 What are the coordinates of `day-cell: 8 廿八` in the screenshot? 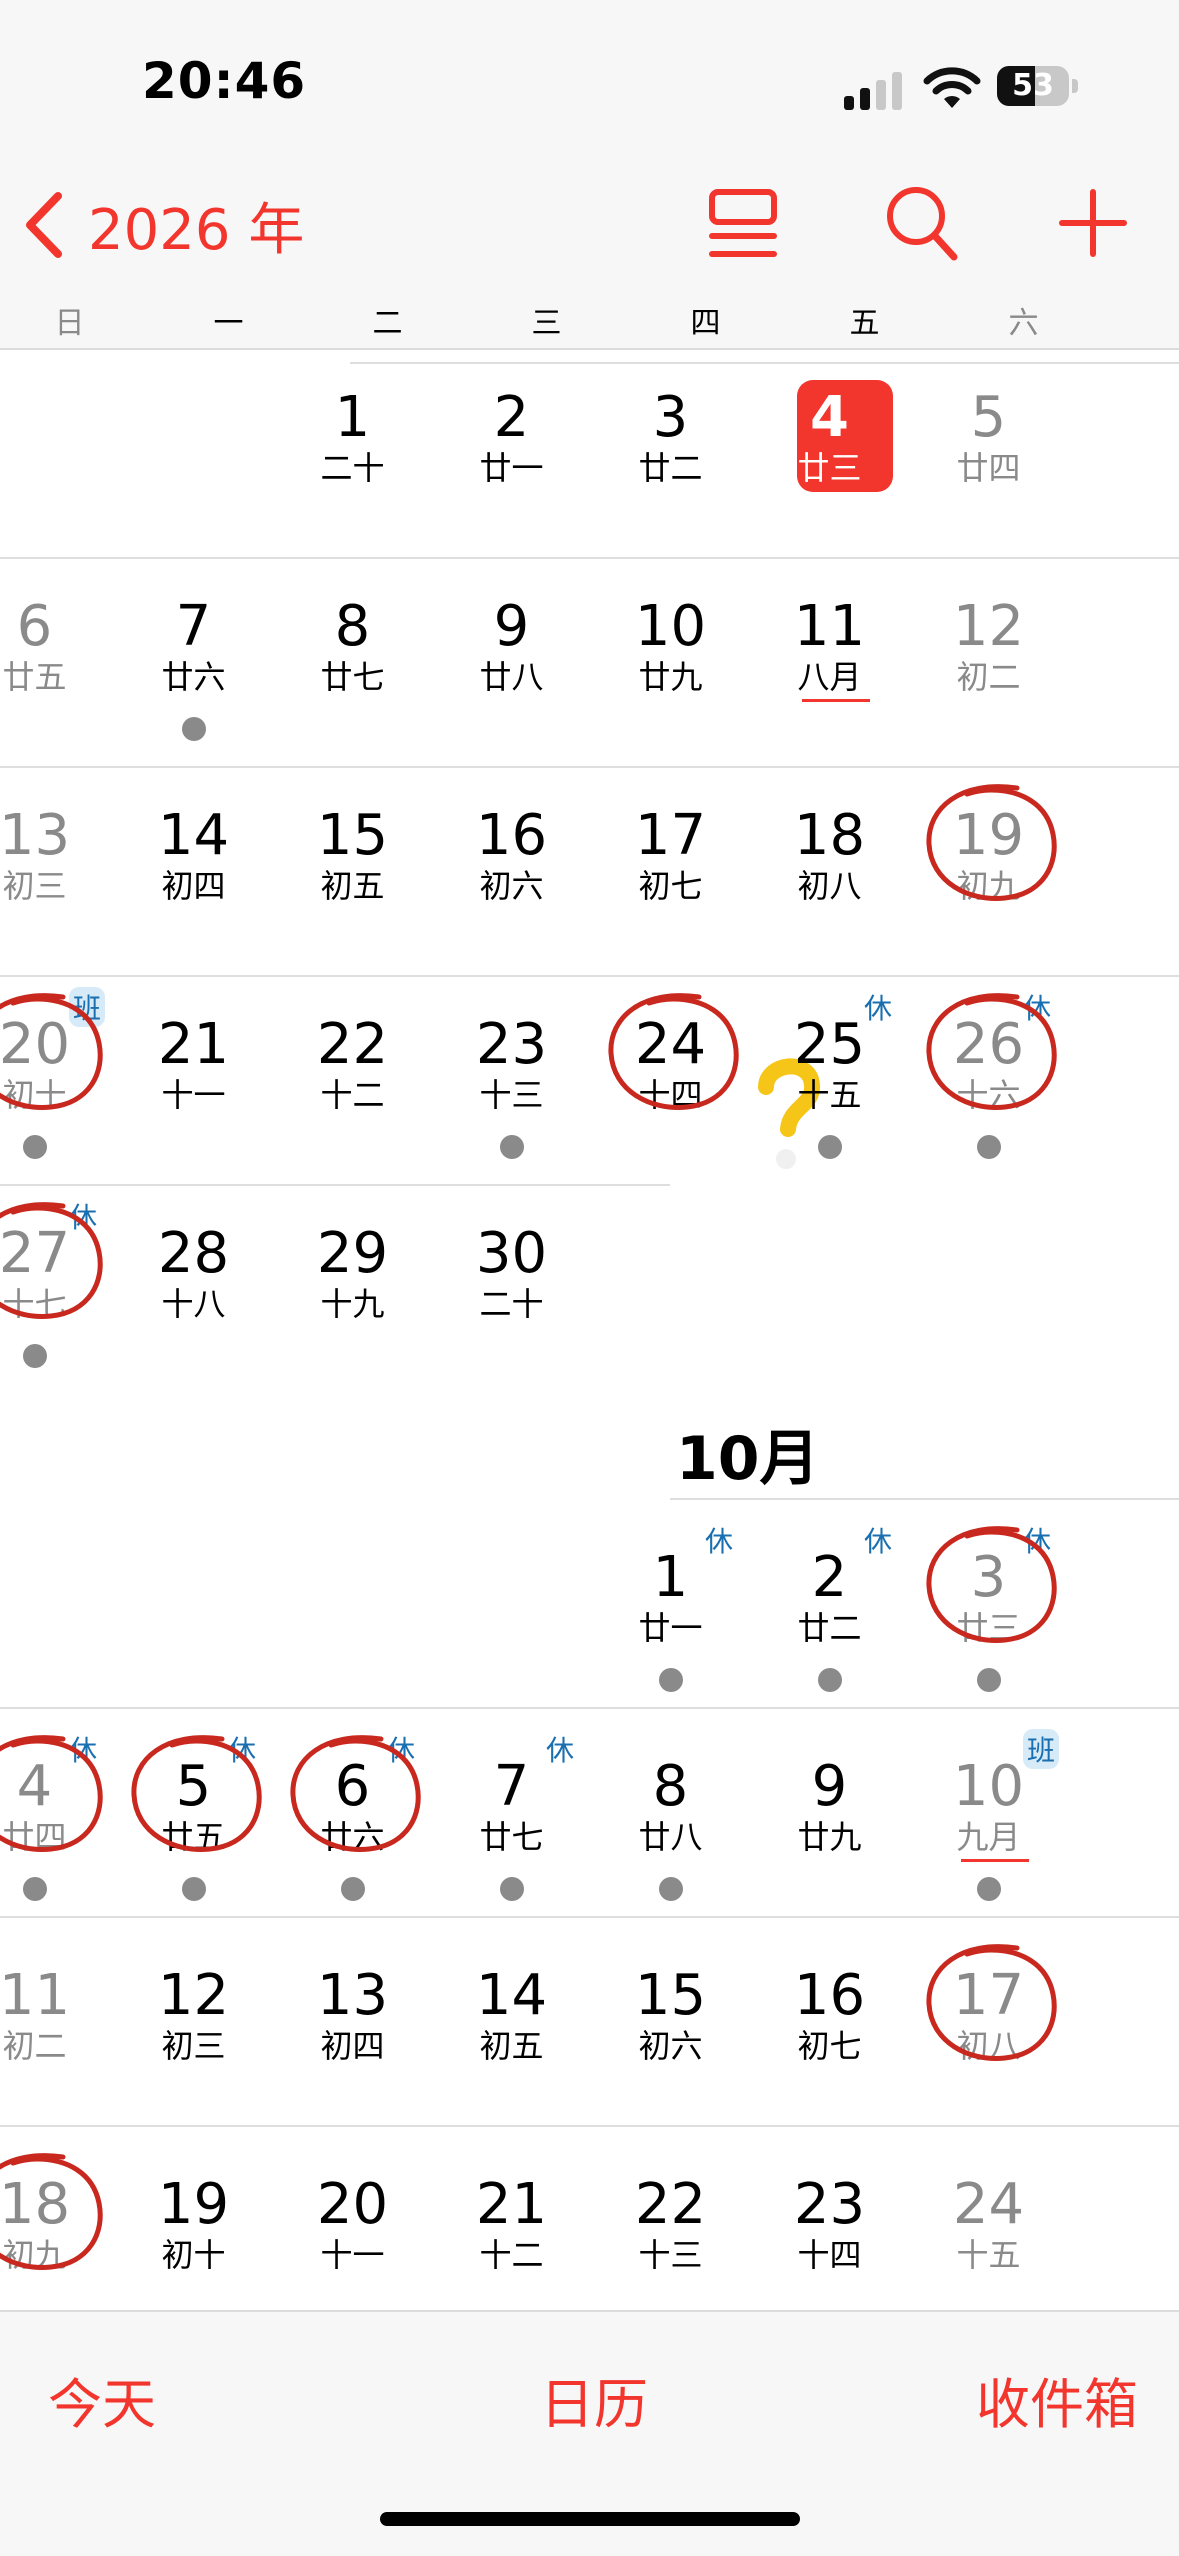 It's located at (670, 1819).